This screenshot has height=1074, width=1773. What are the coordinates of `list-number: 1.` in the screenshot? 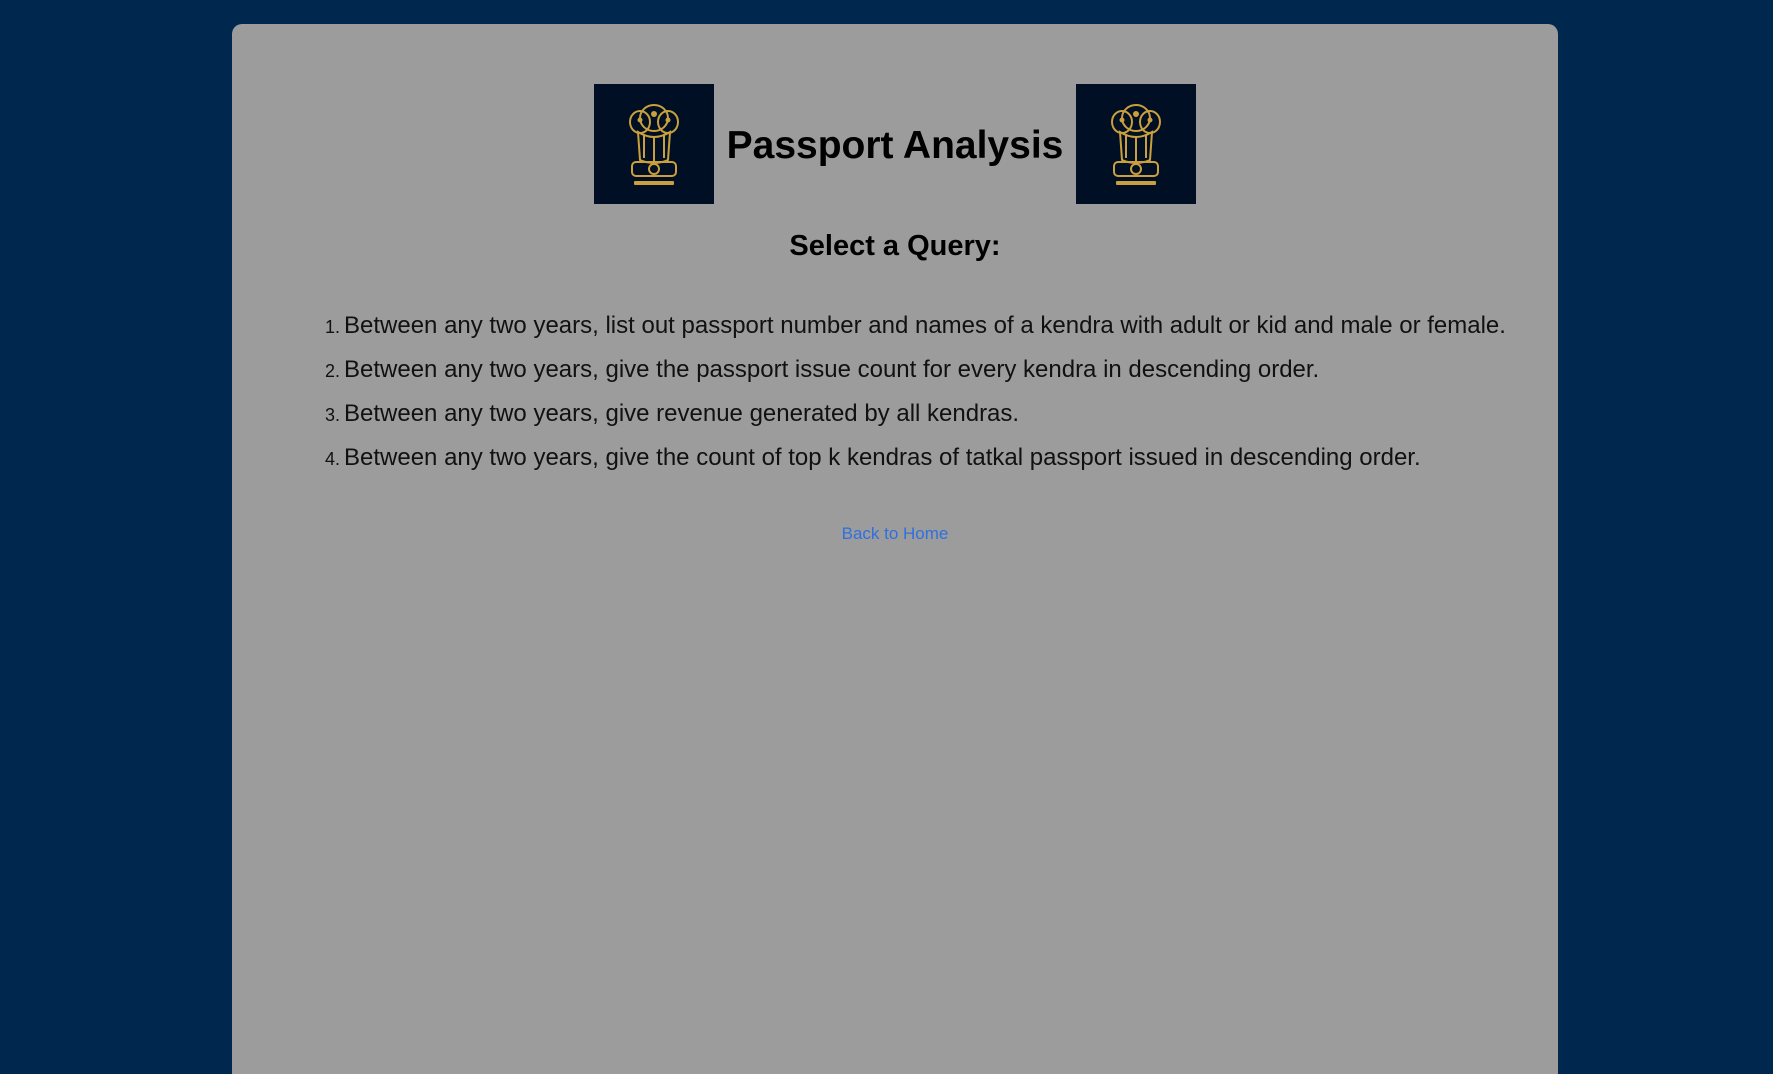 It's located at (332, 327).